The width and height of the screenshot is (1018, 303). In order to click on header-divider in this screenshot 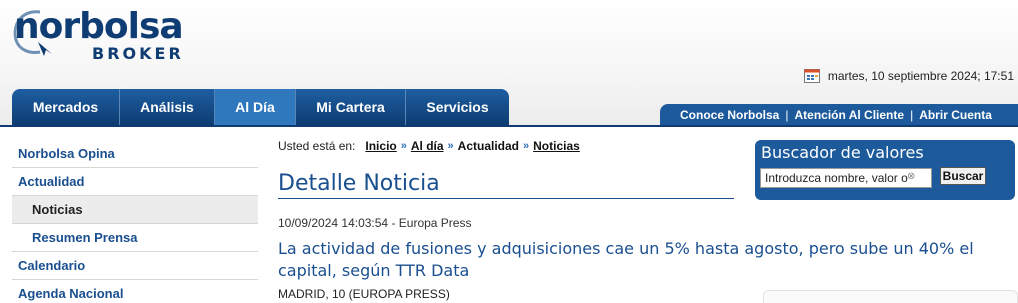, I will do `click(509, 126)`.